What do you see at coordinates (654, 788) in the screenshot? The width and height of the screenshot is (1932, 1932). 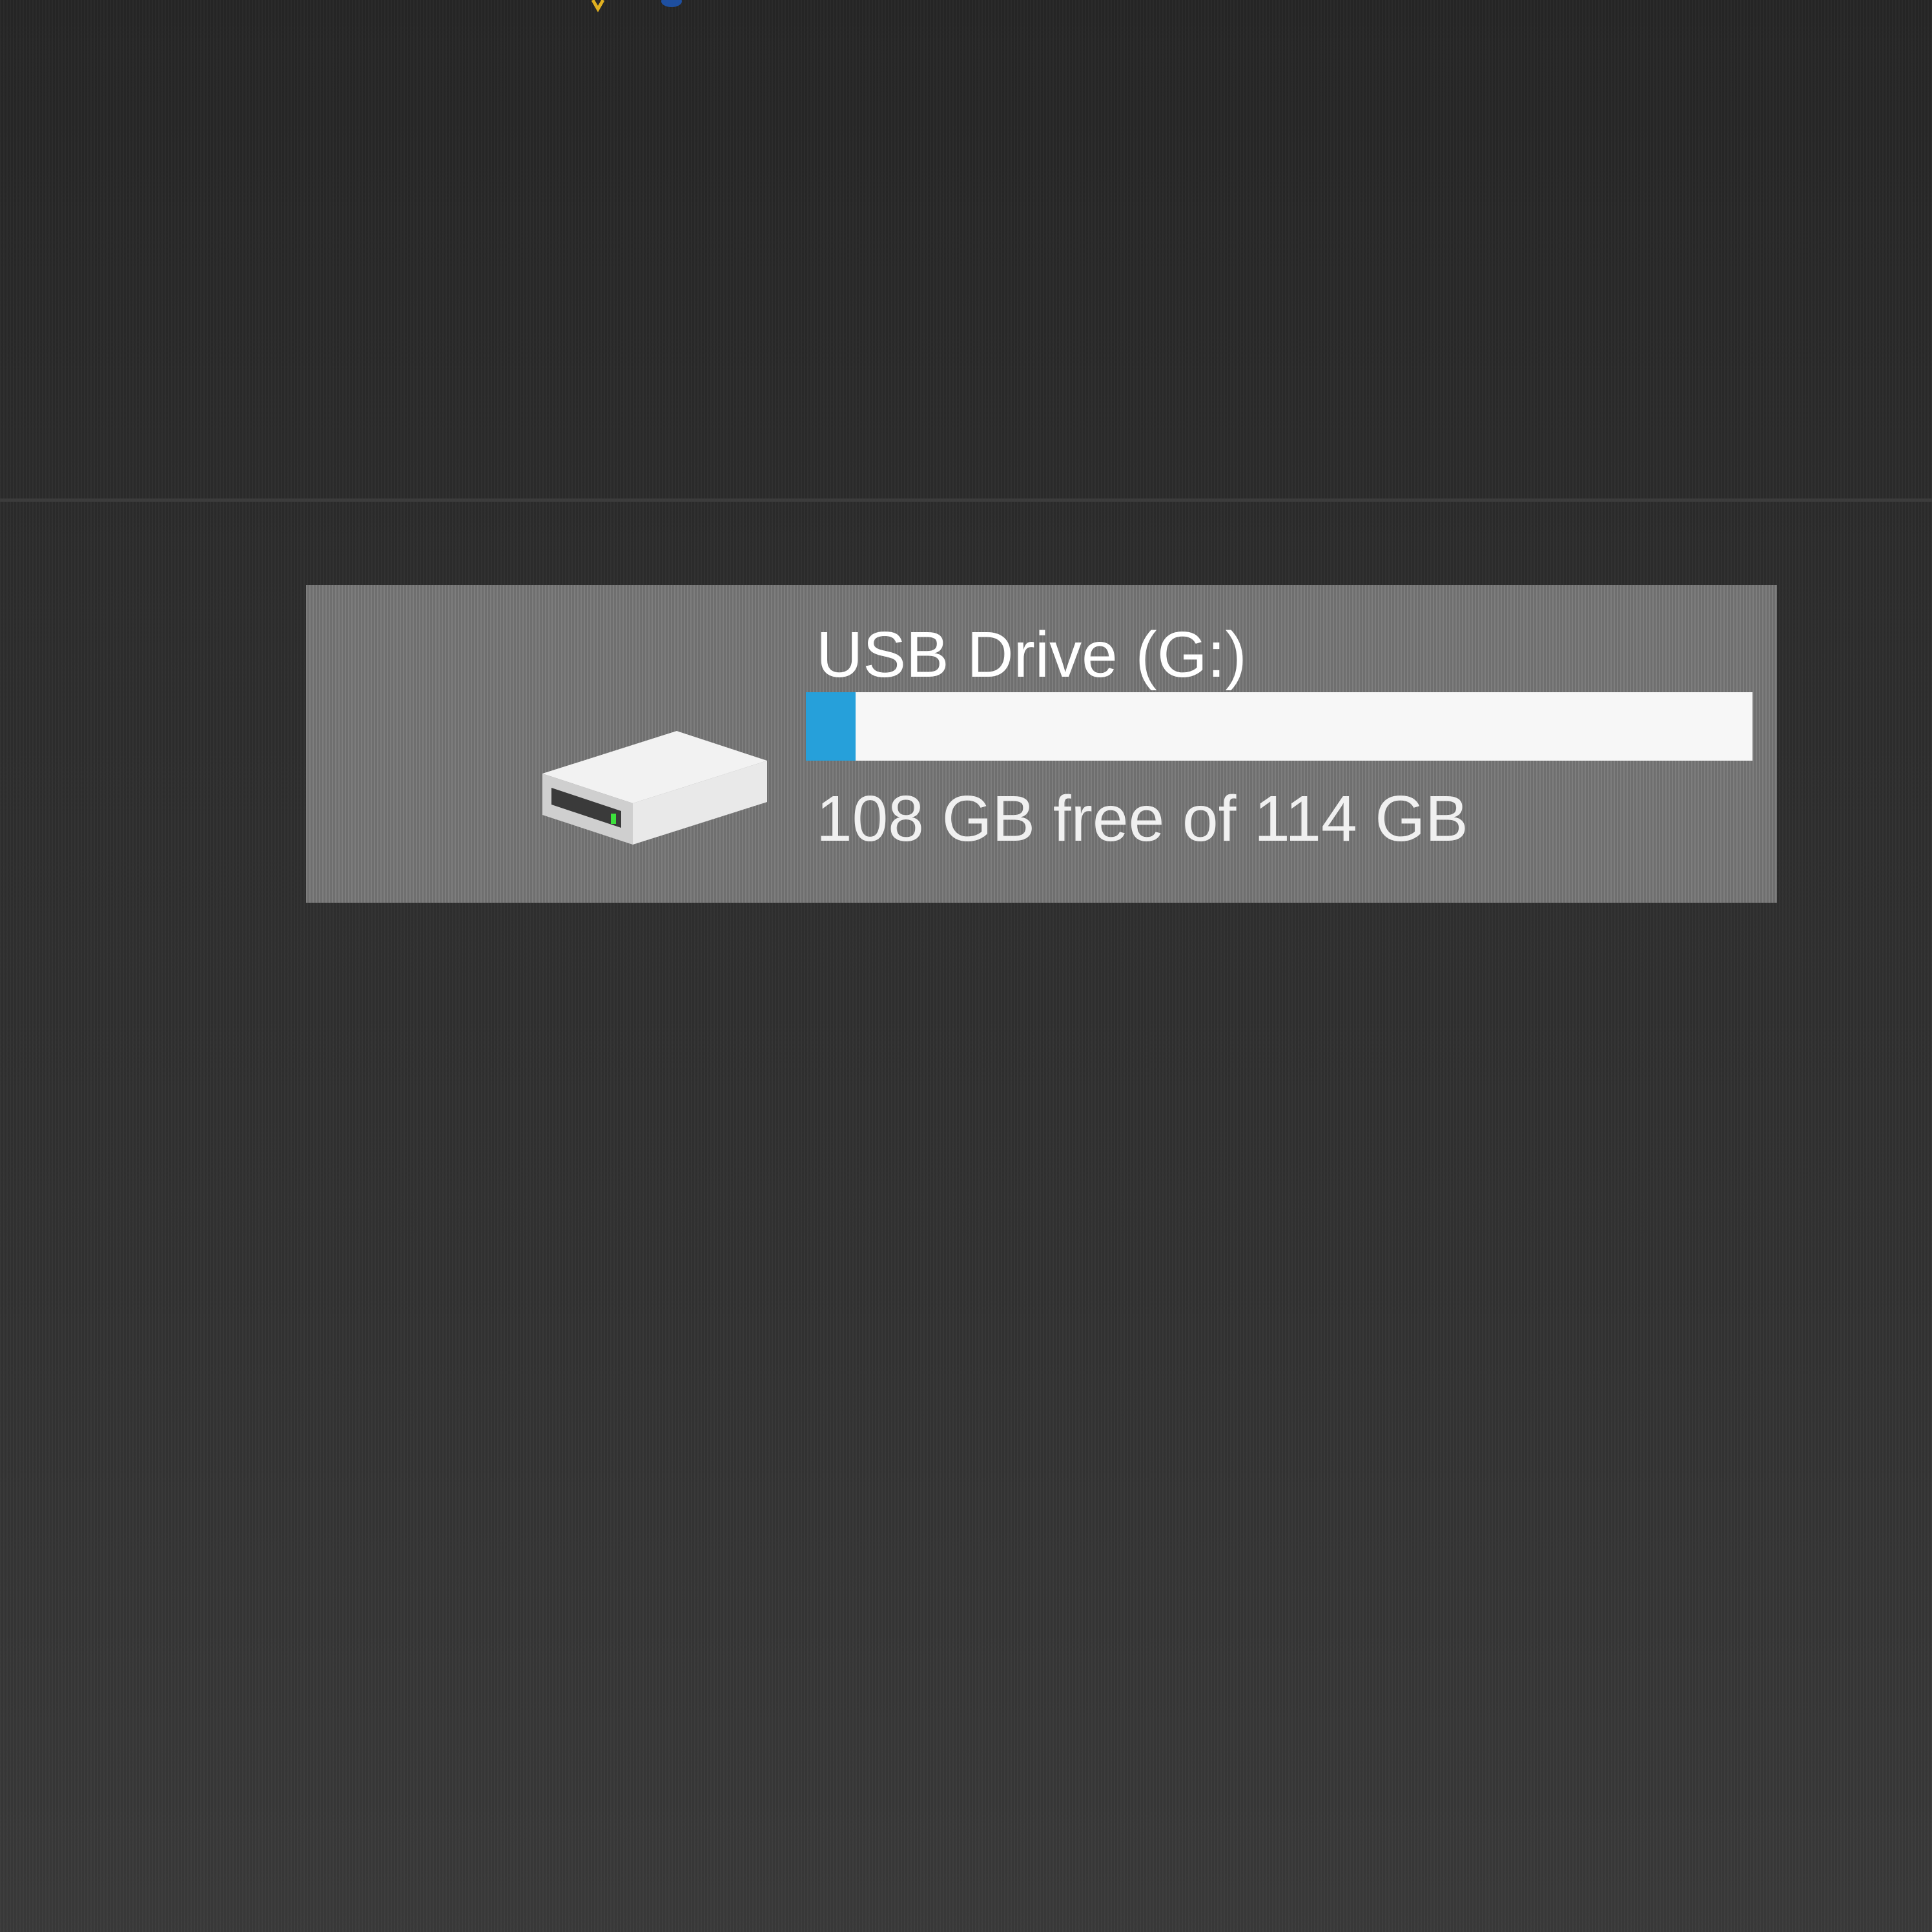 I see `usb-drive-icon` at bounding box center [654, 788].